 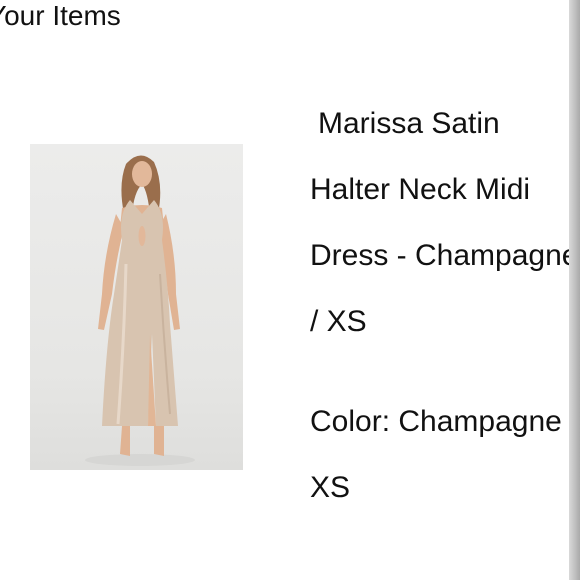 I want to click on item-size: XS, so click(x=330, y=487).